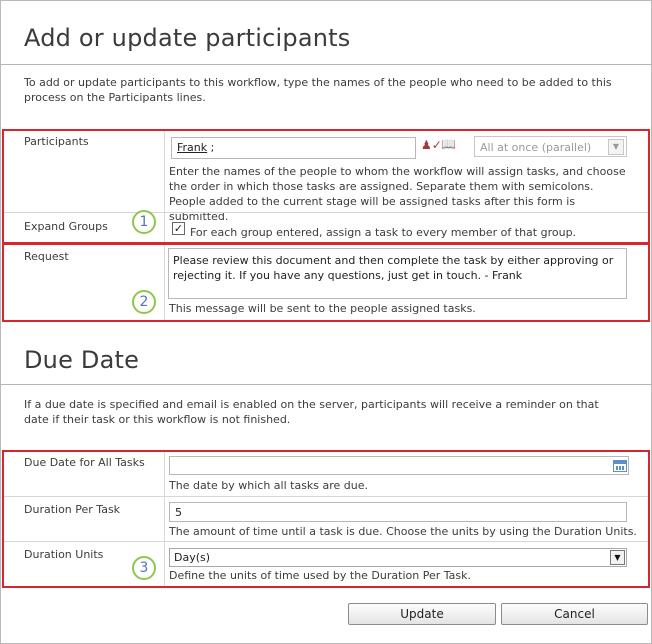  What do you see at coordinates (293, 148) in the screenshot?
I see `participants-input: Frank ;` at bounding box center [293, 148].